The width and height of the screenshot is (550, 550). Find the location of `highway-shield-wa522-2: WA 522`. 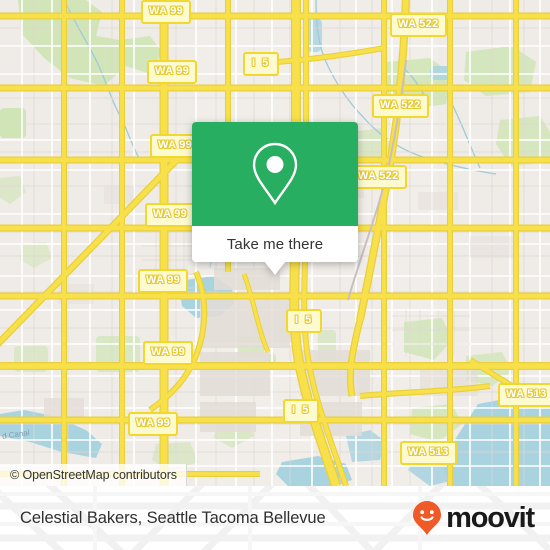

highway-shield-wa522-2: WA 522 is located at coordinates (400, 106).